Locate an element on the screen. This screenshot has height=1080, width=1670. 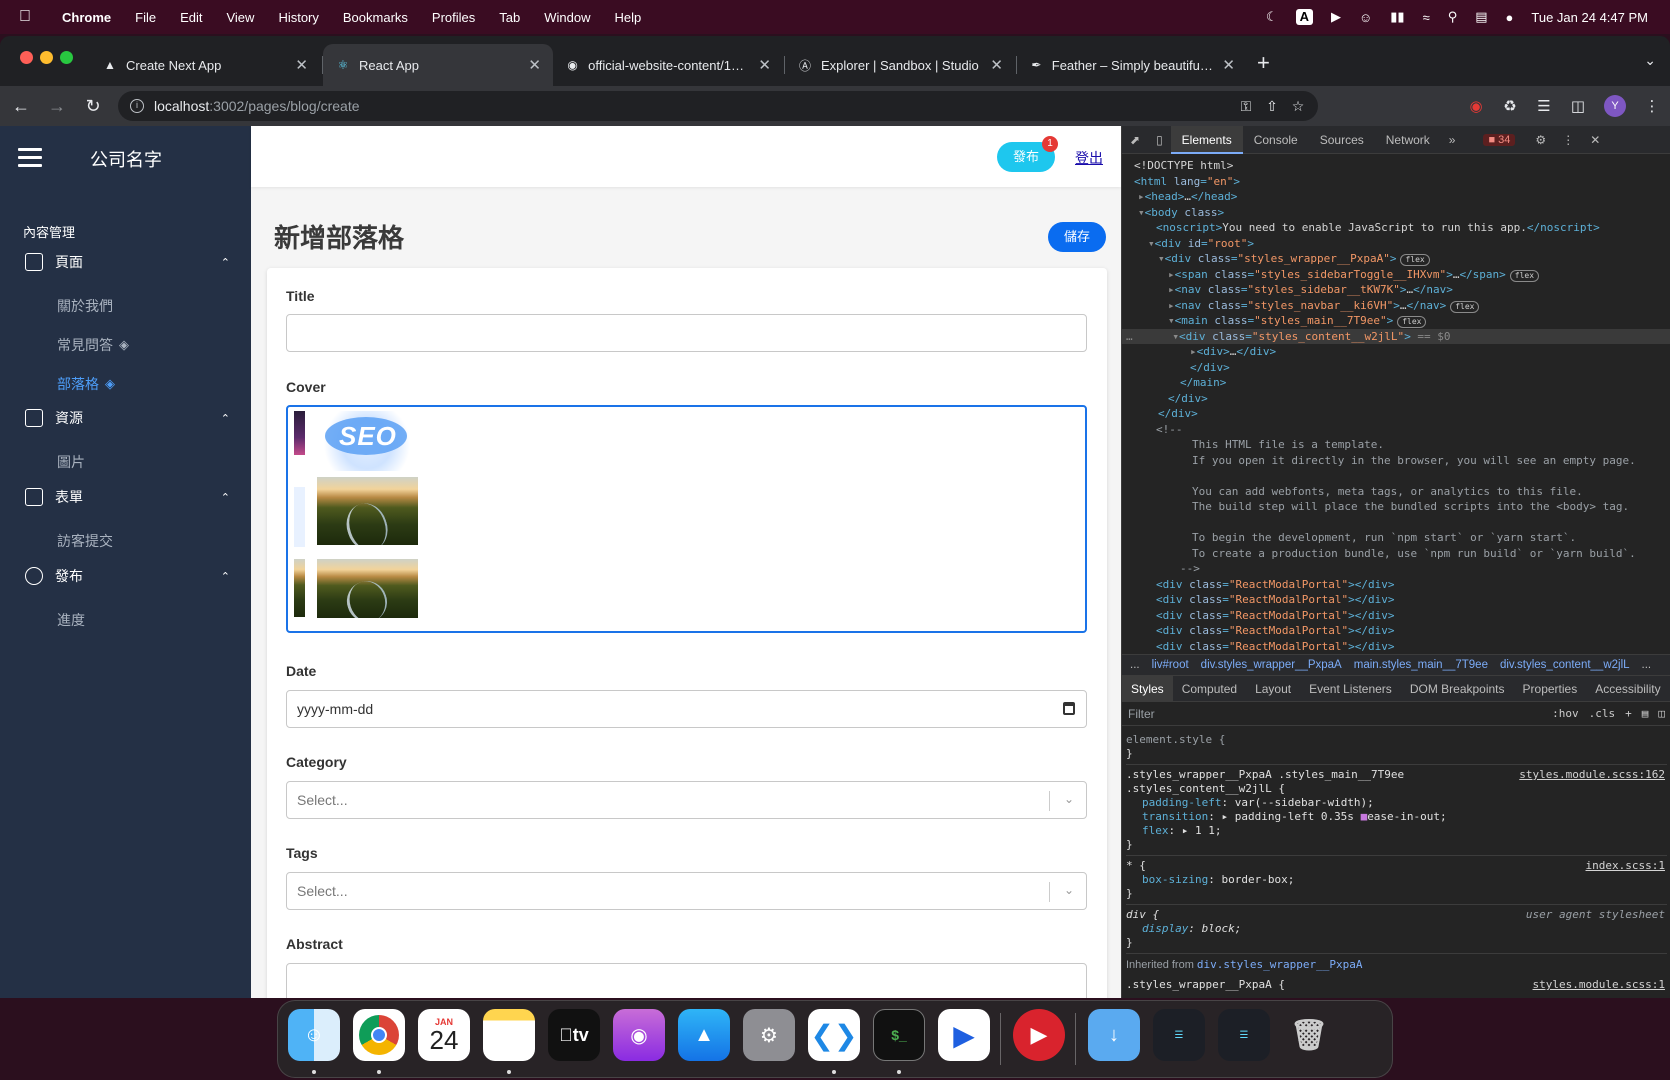
new-tab-icon: + is located at coordinates (1263, 63).